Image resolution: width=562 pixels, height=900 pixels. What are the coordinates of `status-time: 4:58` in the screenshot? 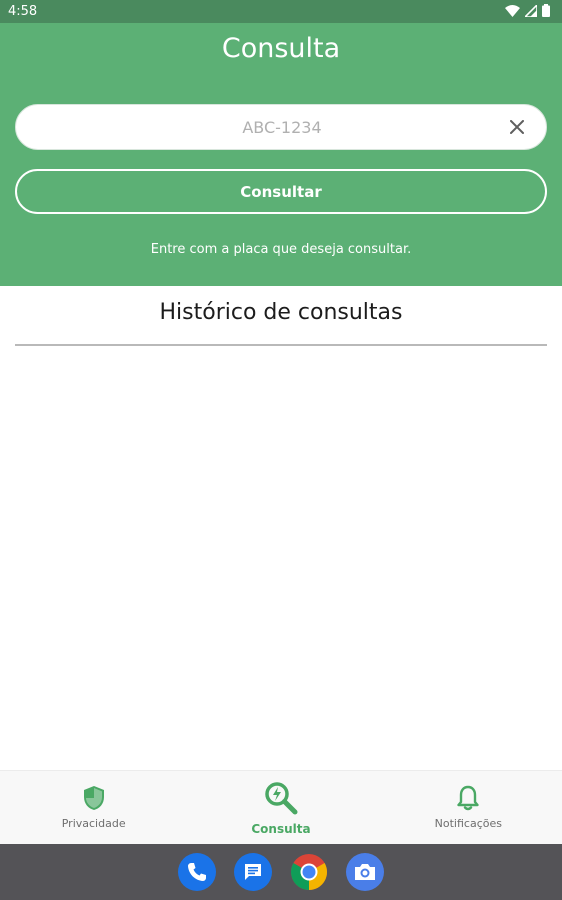 It's located at (23, 11).